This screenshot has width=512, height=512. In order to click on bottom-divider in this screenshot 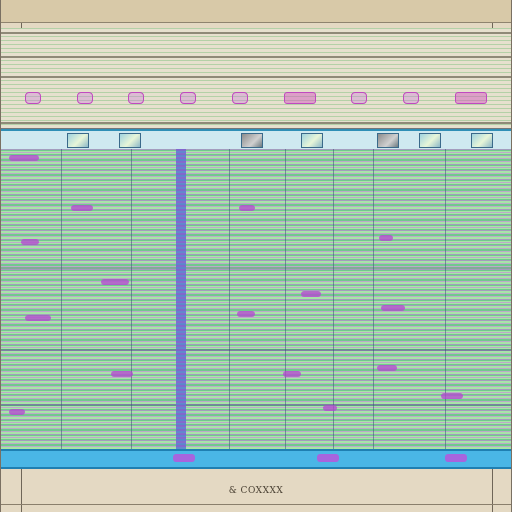, I will do `click(256, 504)`.